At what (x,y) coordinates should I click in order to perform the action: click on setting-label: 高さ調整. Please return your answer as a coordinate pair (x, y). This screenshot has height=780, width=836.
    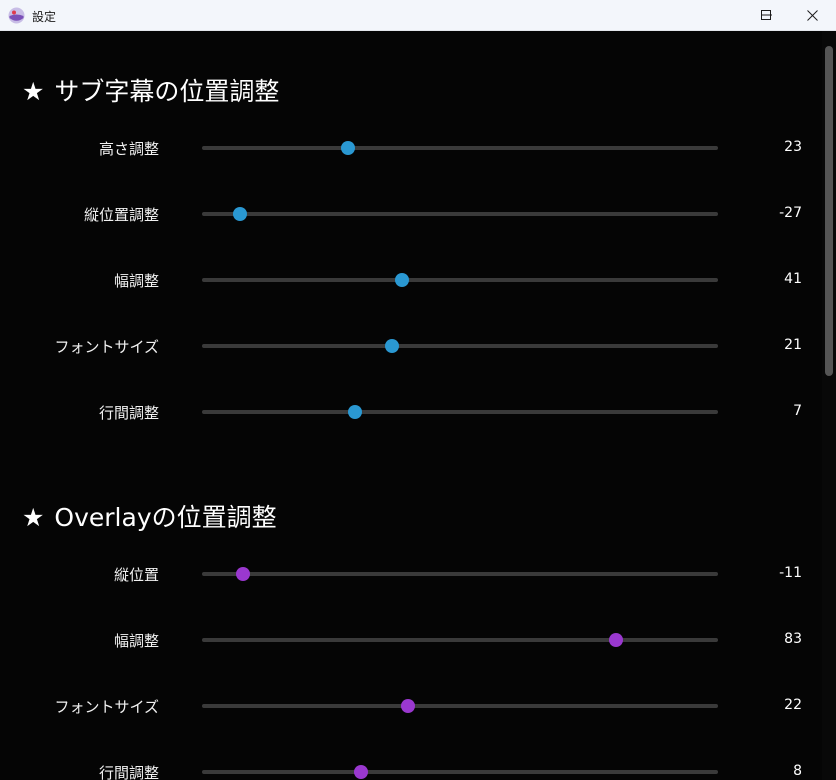
    Looking at the image, I should click on (128, 149).